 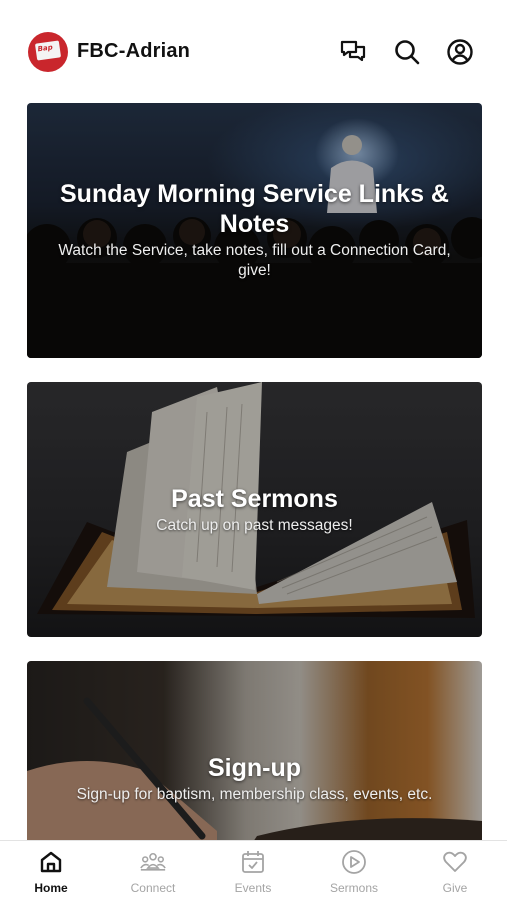 What do you see at coordinates (153, 872) in the screenshot?
I see `tab-connect: Connect` at bounding box center [153, 872].